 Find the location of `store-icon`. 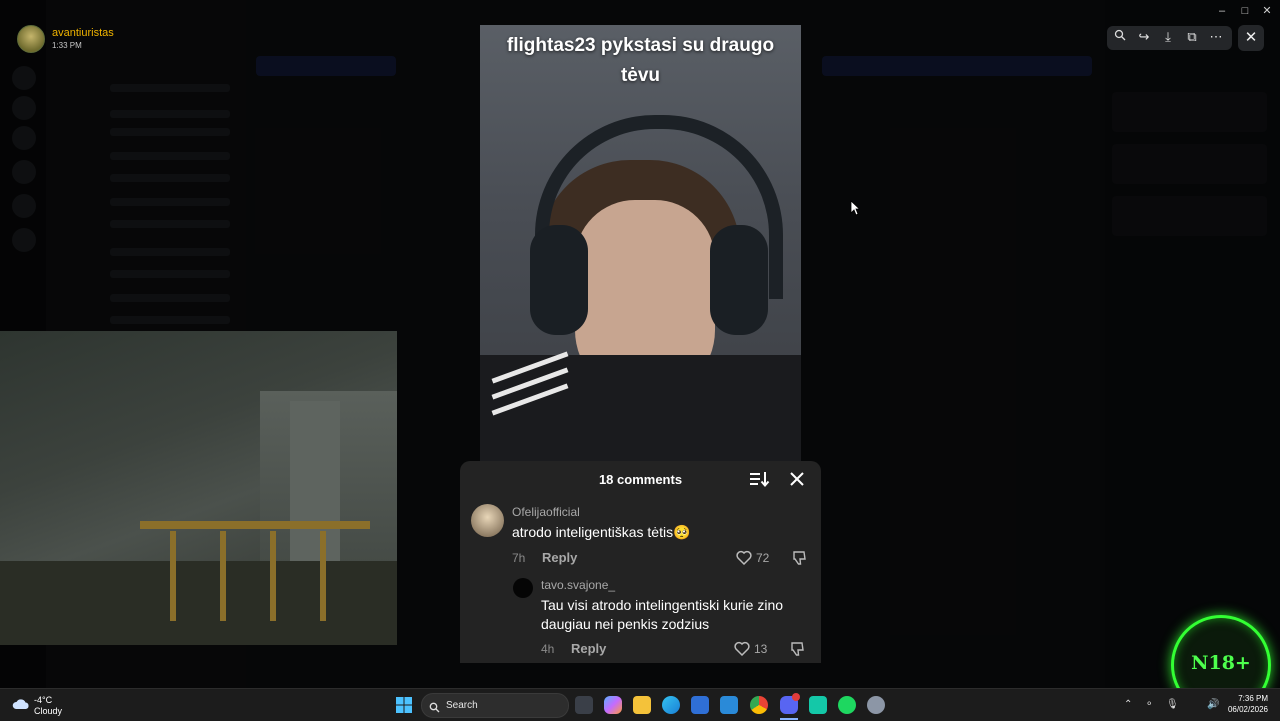

store-icon is located at coordinates (700, 705).